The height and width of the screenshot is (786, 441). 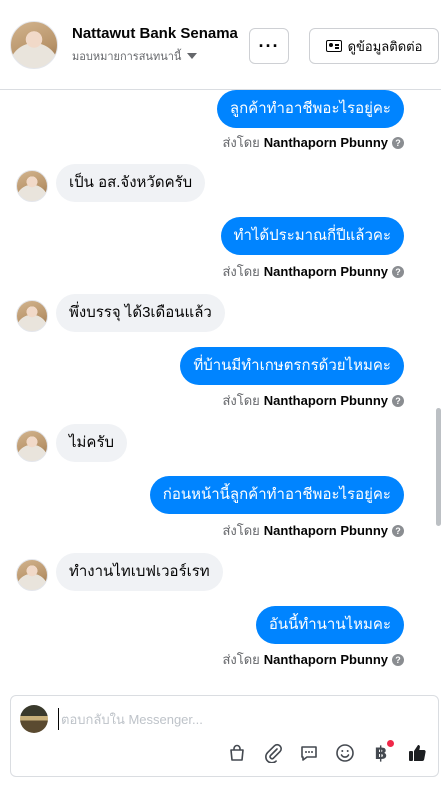 I want to click on contact-name: Nattawut Bank Senama, so click(x=155, y=33).